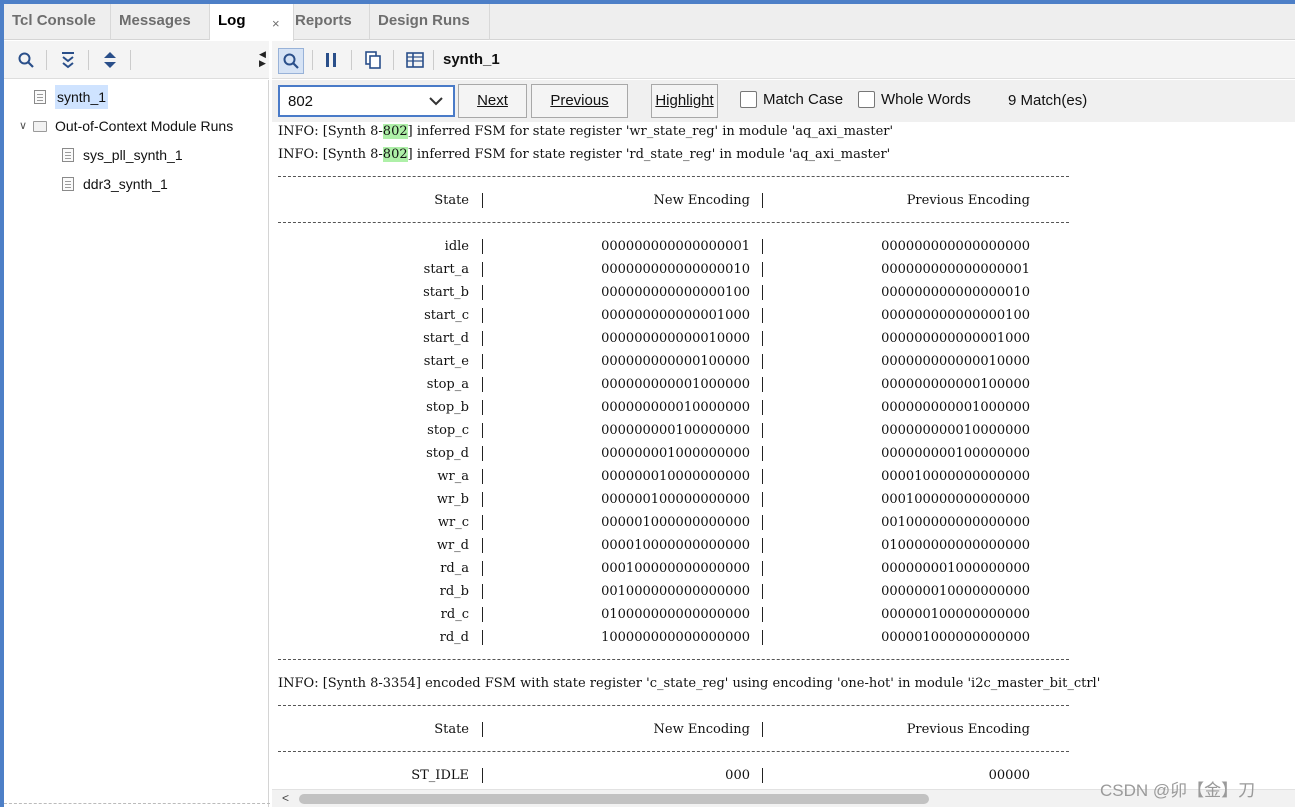  I want to click on tree-item-sys-pll-synth-1: sys_pll_synth_1, so click(122, 155).